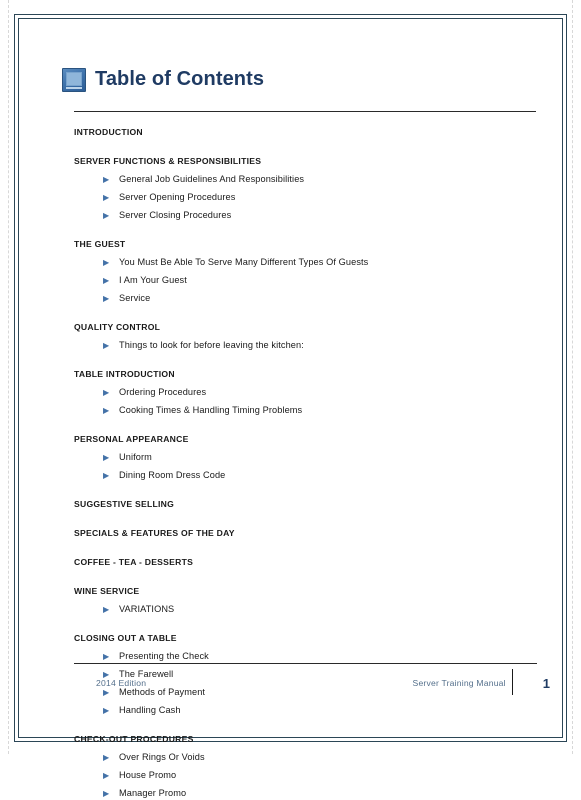 Image resolution: width=581 pixels, height=800 pixels. Describe the element at coordinates (299, 591) in the screenshot. I see `toc-section-heading: WINE SERVICE` at that location.